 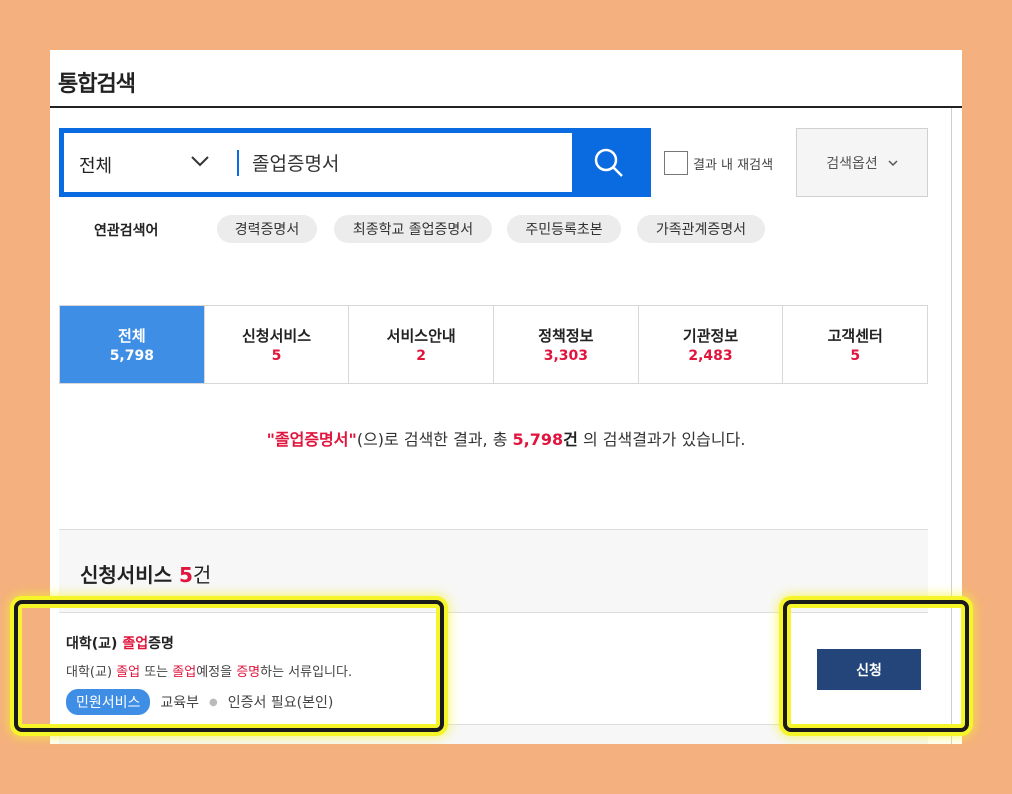 I want to click on search-input: 졸업증명서, so click(x=295, y=162).